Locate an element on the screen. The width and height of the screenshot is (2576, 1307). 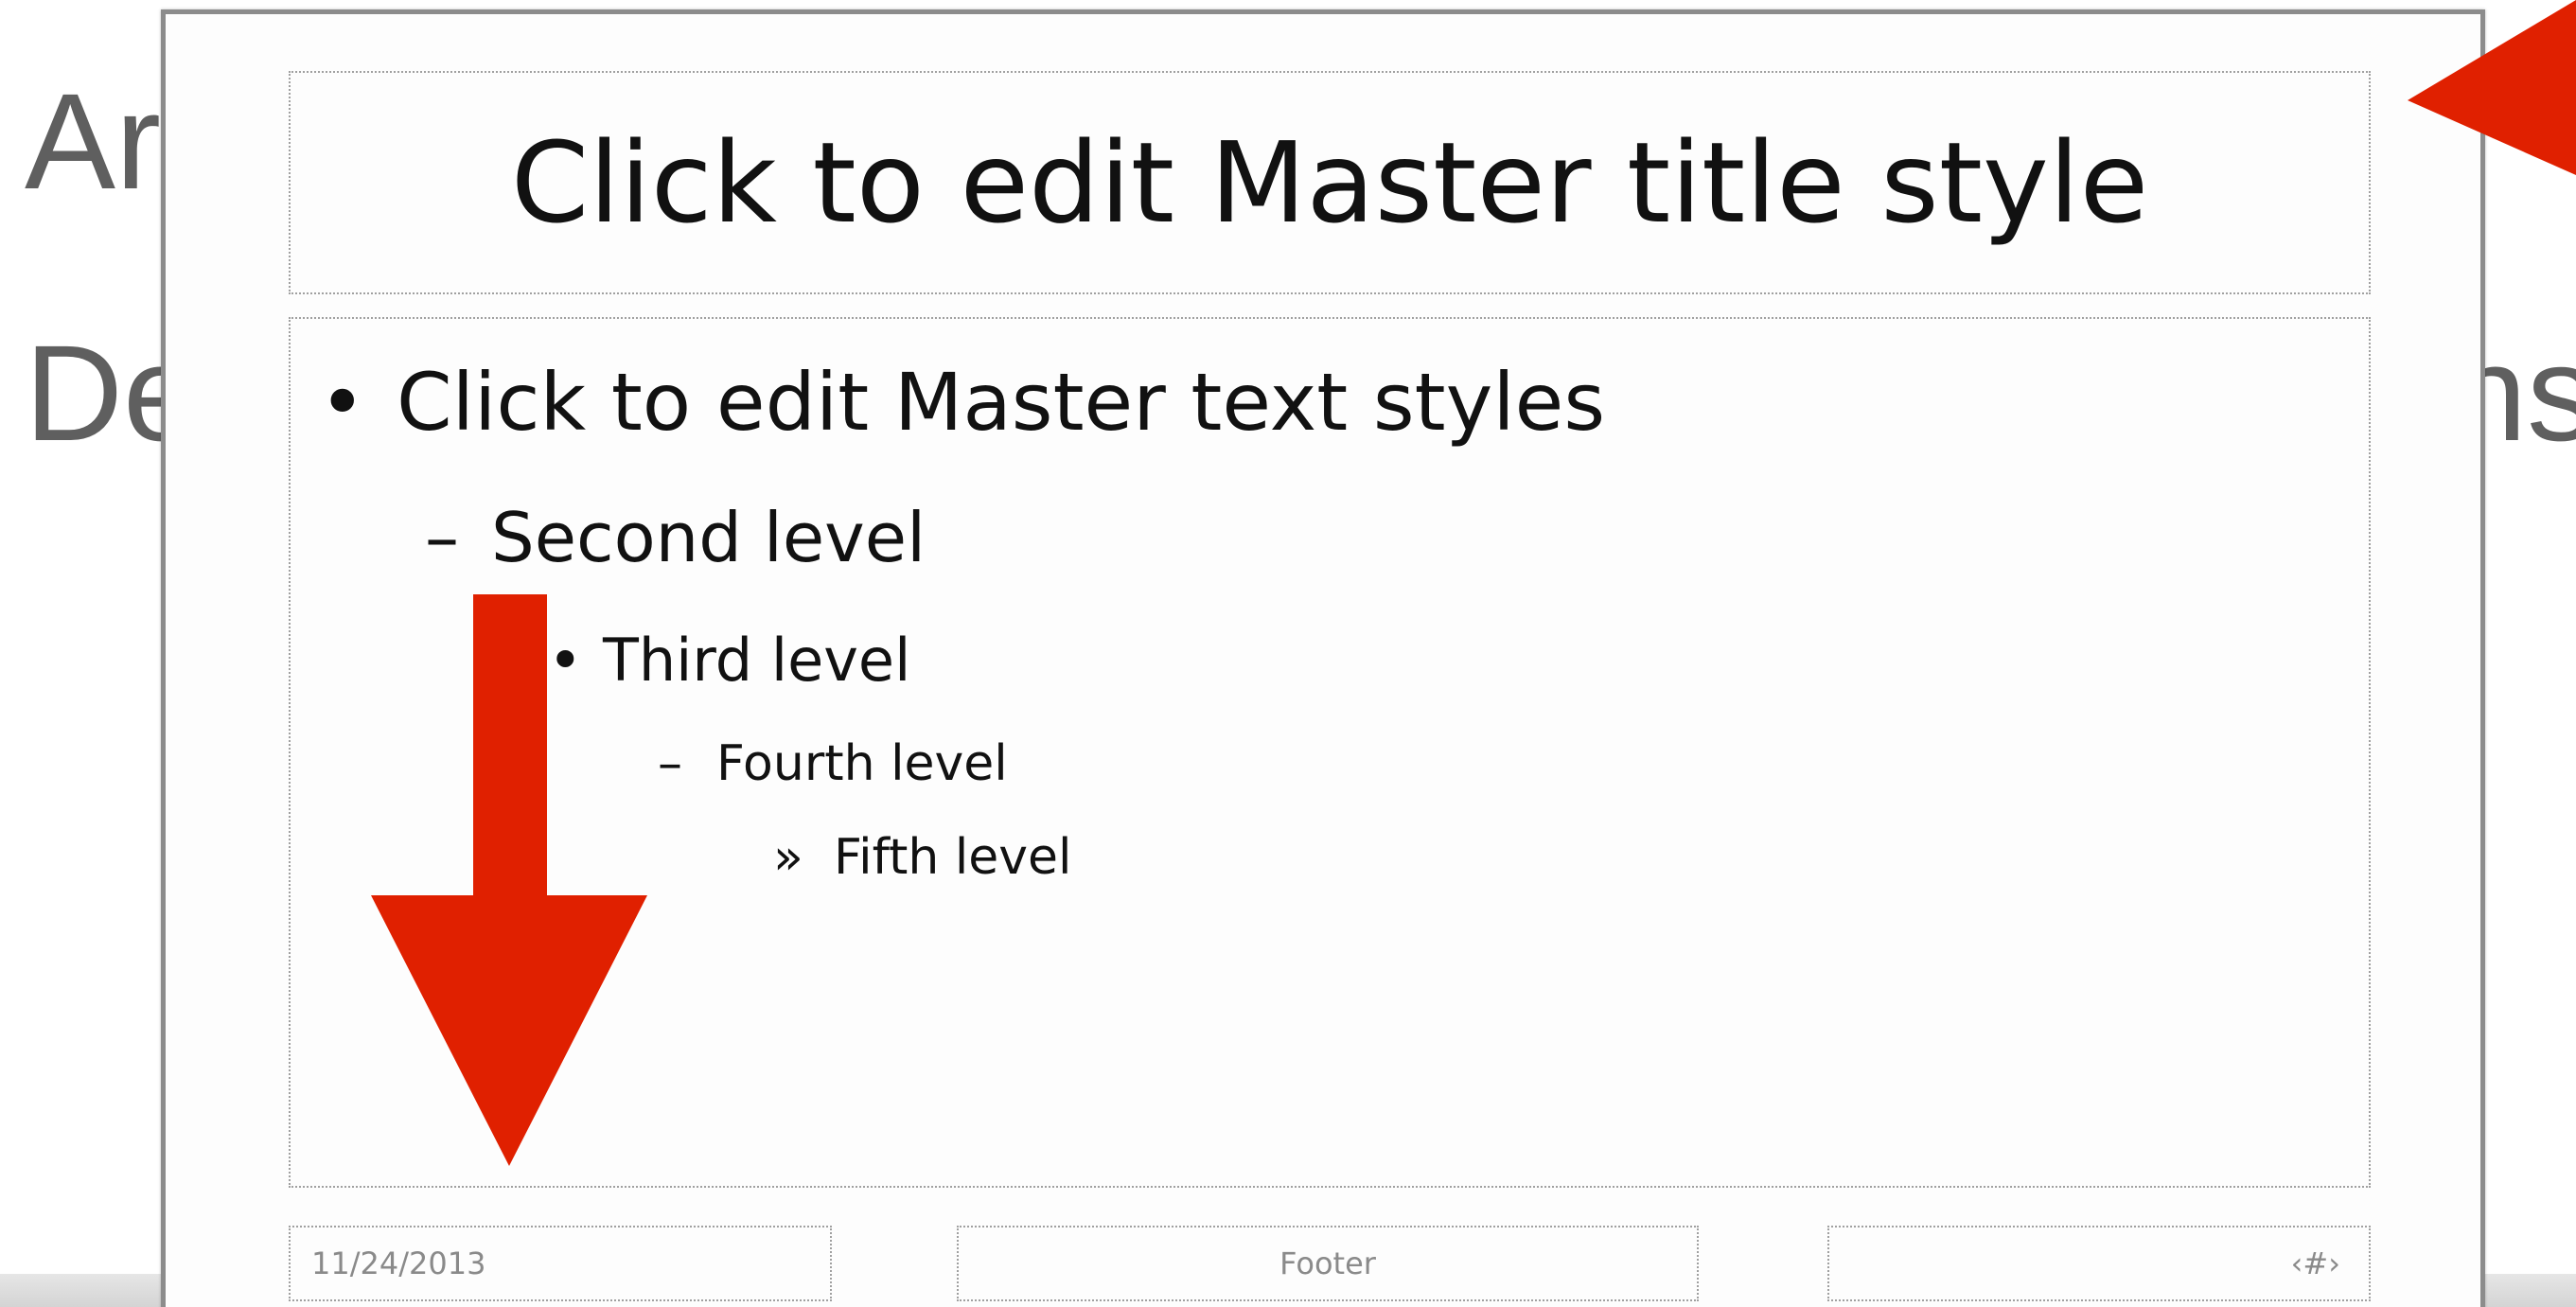
body-level-2: – Second level is located at coordinates (675, 537).